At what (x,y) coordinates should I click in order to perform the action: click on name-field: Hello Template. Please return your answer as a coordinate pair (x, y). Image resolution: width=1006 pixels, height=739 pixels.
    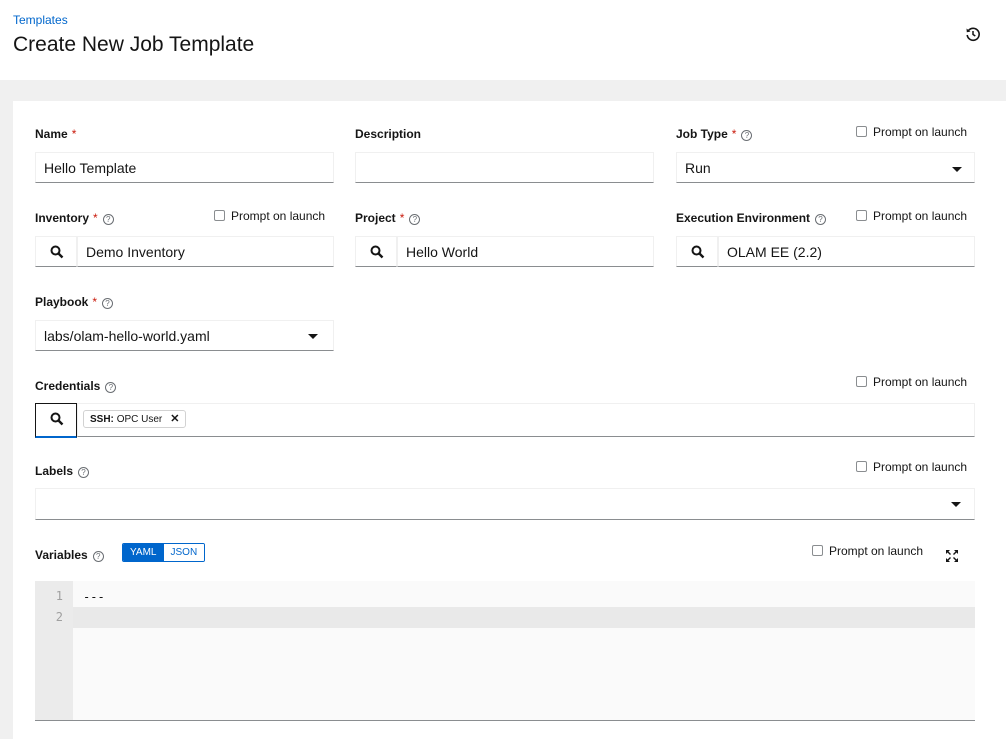
    Looking at the image, I should click on (184, 167).